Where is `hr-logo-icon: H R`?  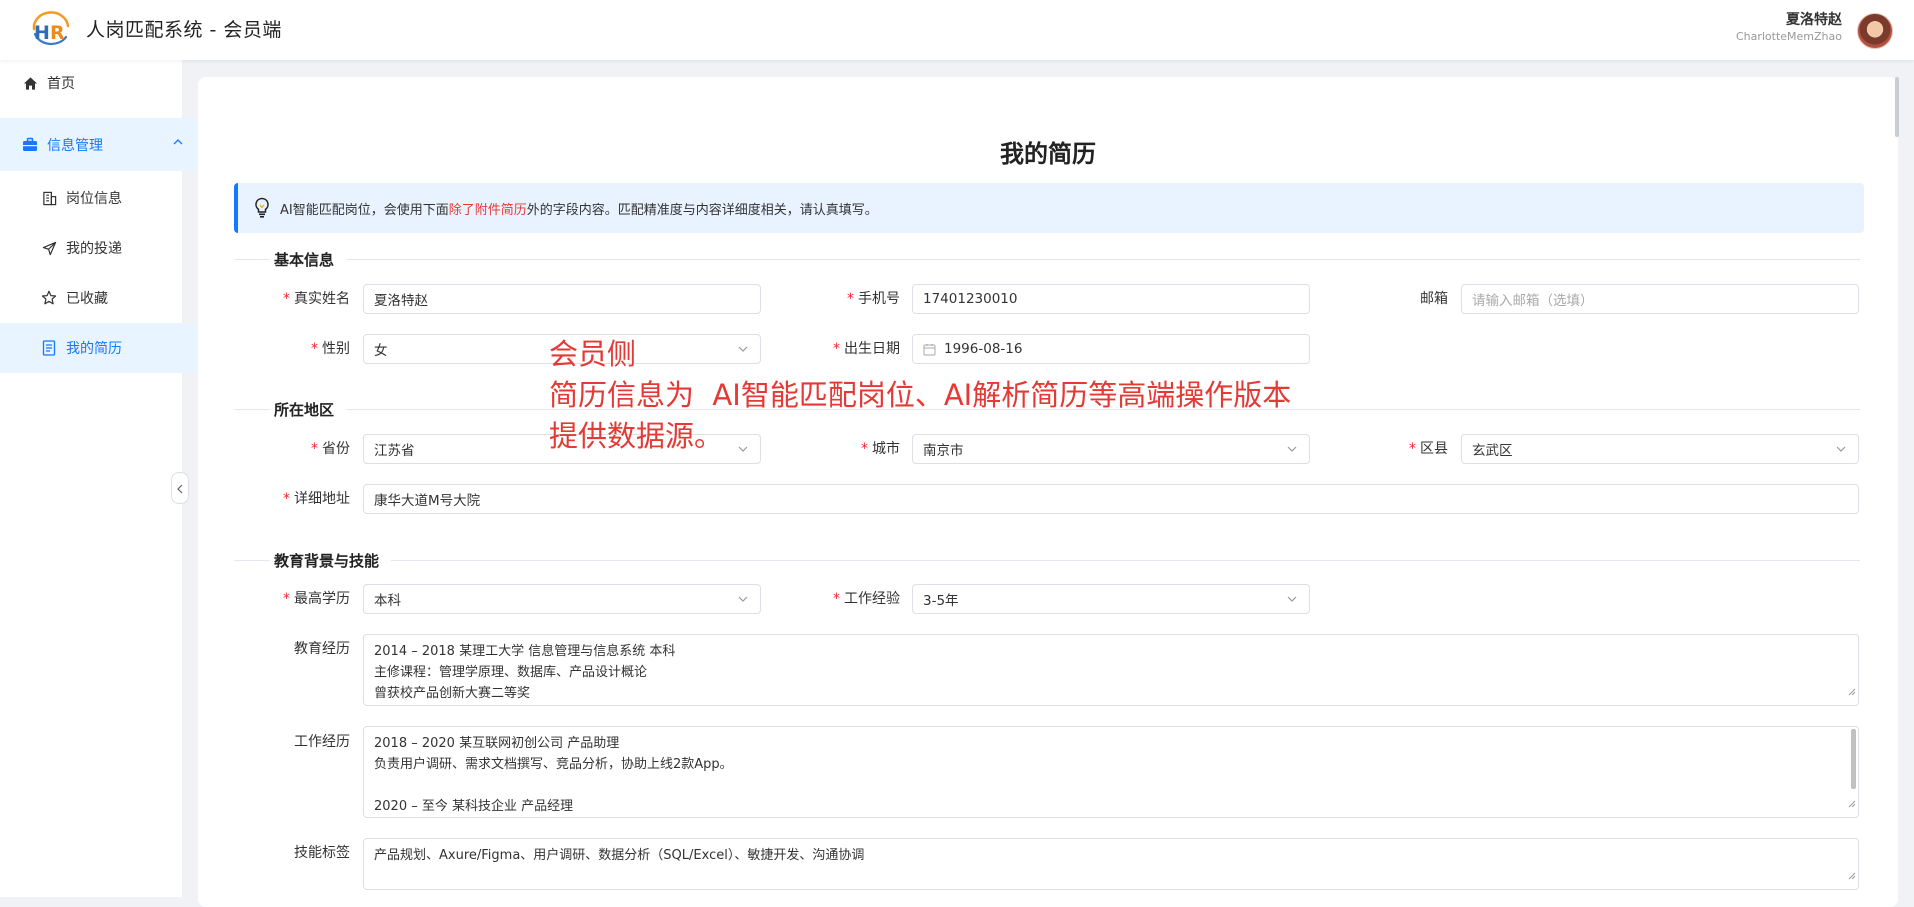 hr-logo-icon: H R is located at coordinates (51, 30).